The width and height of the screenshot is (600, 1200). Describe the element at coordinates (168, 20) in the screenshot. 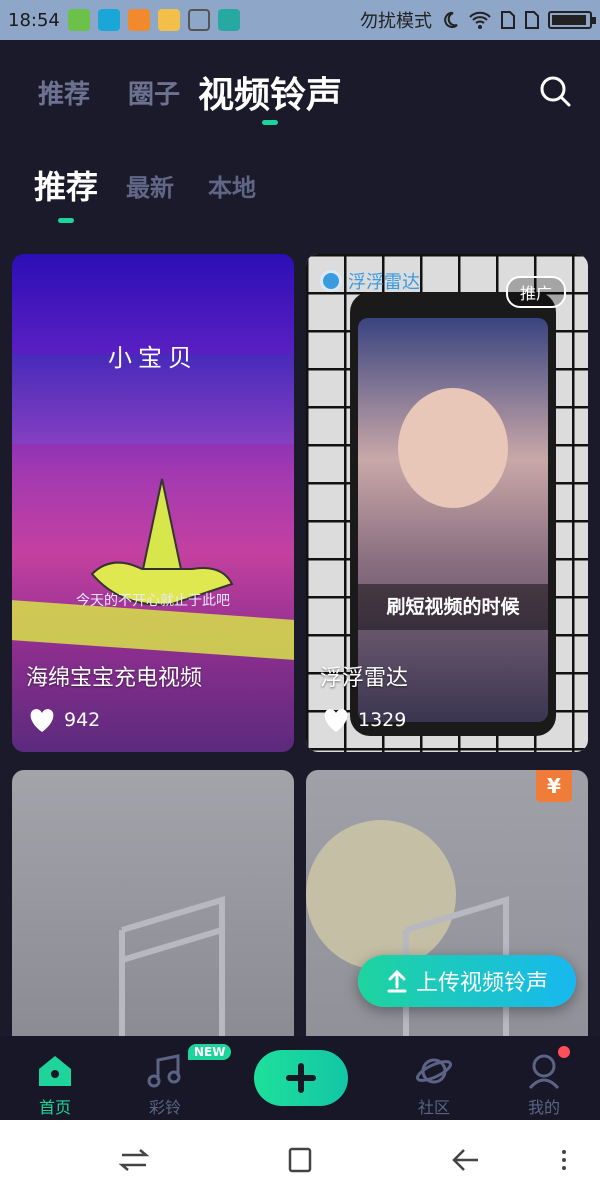

I see `folder-icon` at that location.